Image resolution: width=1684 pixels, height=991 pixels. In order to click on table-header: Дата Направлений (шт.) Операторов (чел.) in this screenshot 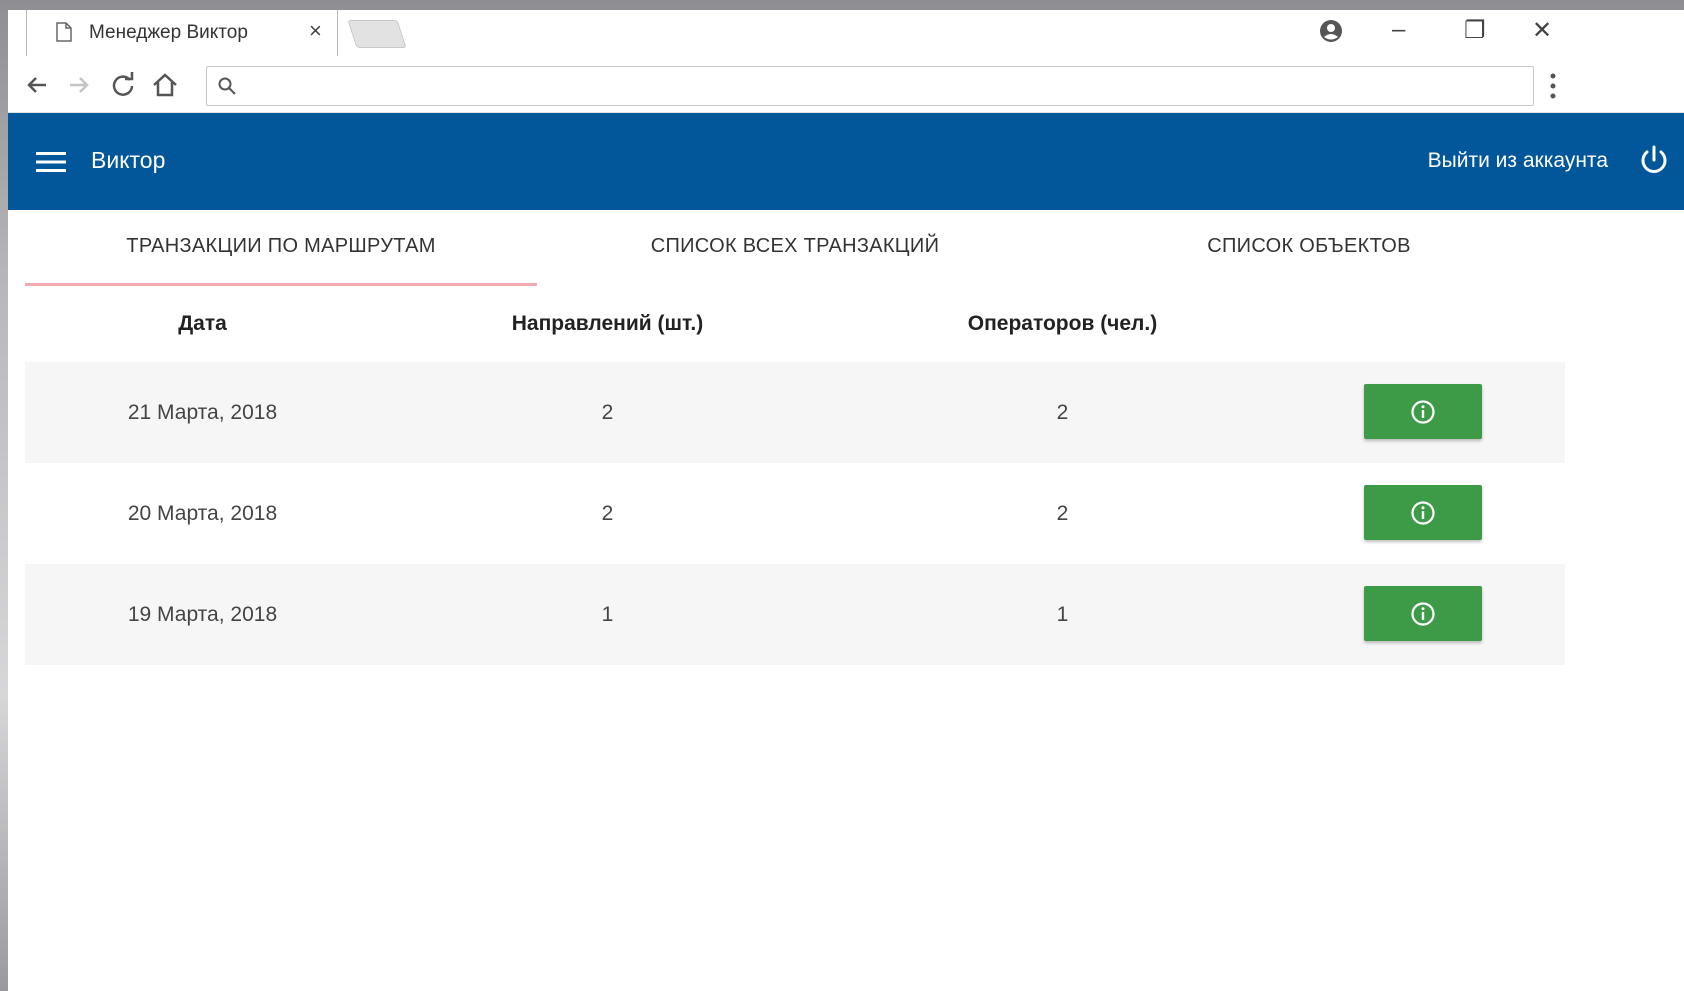, I will do `click(795, 324)`.